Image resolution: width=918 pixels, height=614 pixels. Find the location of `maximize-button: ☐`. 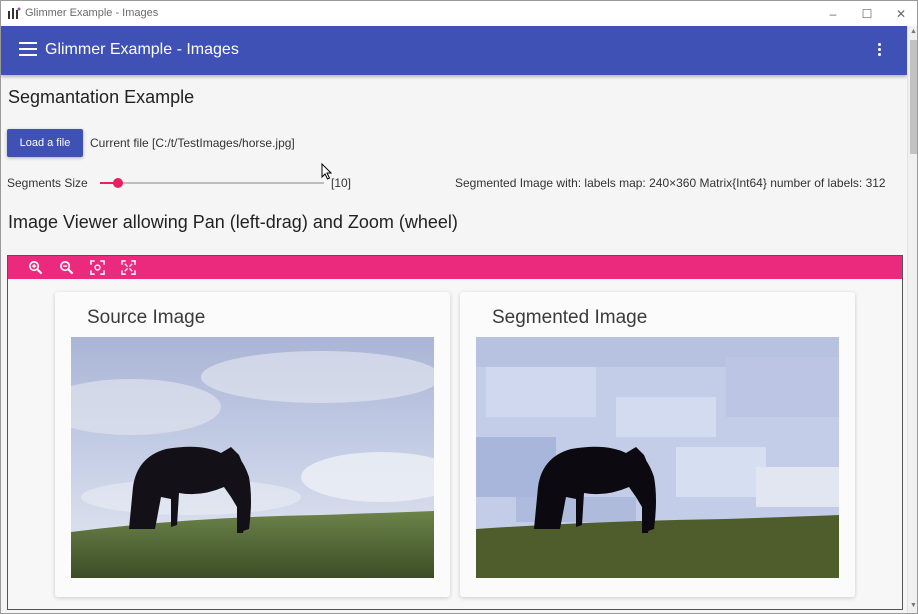

maximize-button: ☐ is located at coordinates (867, 13).